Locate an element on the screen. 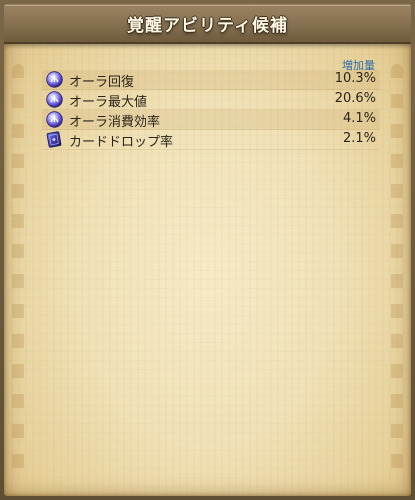 This screenshot has height=500, width=415. ability-label: オーラ最大値 is located at coordinates (108, 102).